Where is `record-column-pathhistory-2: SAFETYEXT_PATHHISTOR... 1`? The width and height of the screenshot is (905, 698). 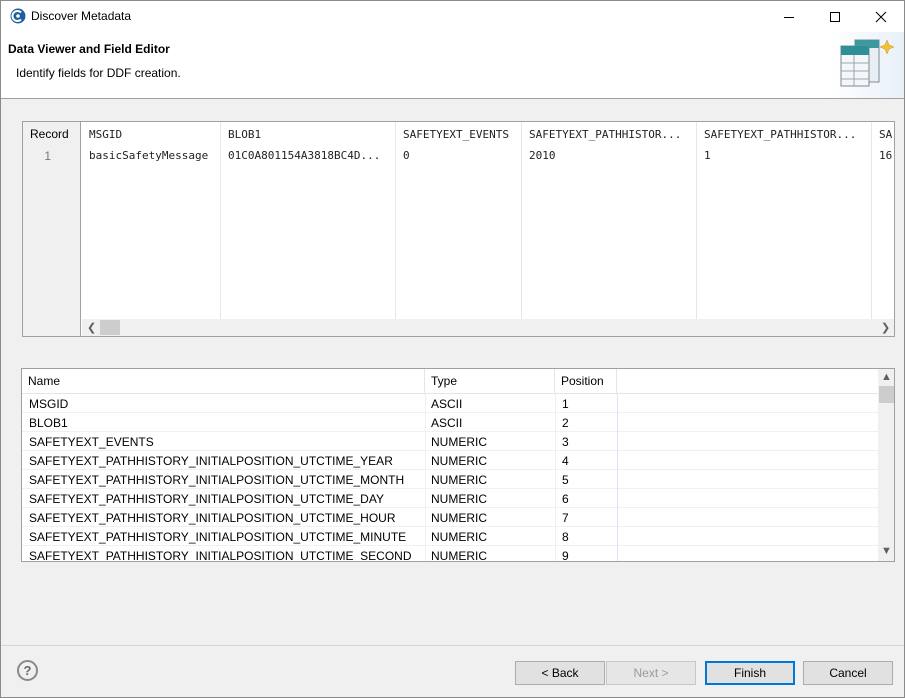 record-column-pathhistory-2: SAFETYEXT_PATHHISTOR... 1 is located at coordinates (784, 220).